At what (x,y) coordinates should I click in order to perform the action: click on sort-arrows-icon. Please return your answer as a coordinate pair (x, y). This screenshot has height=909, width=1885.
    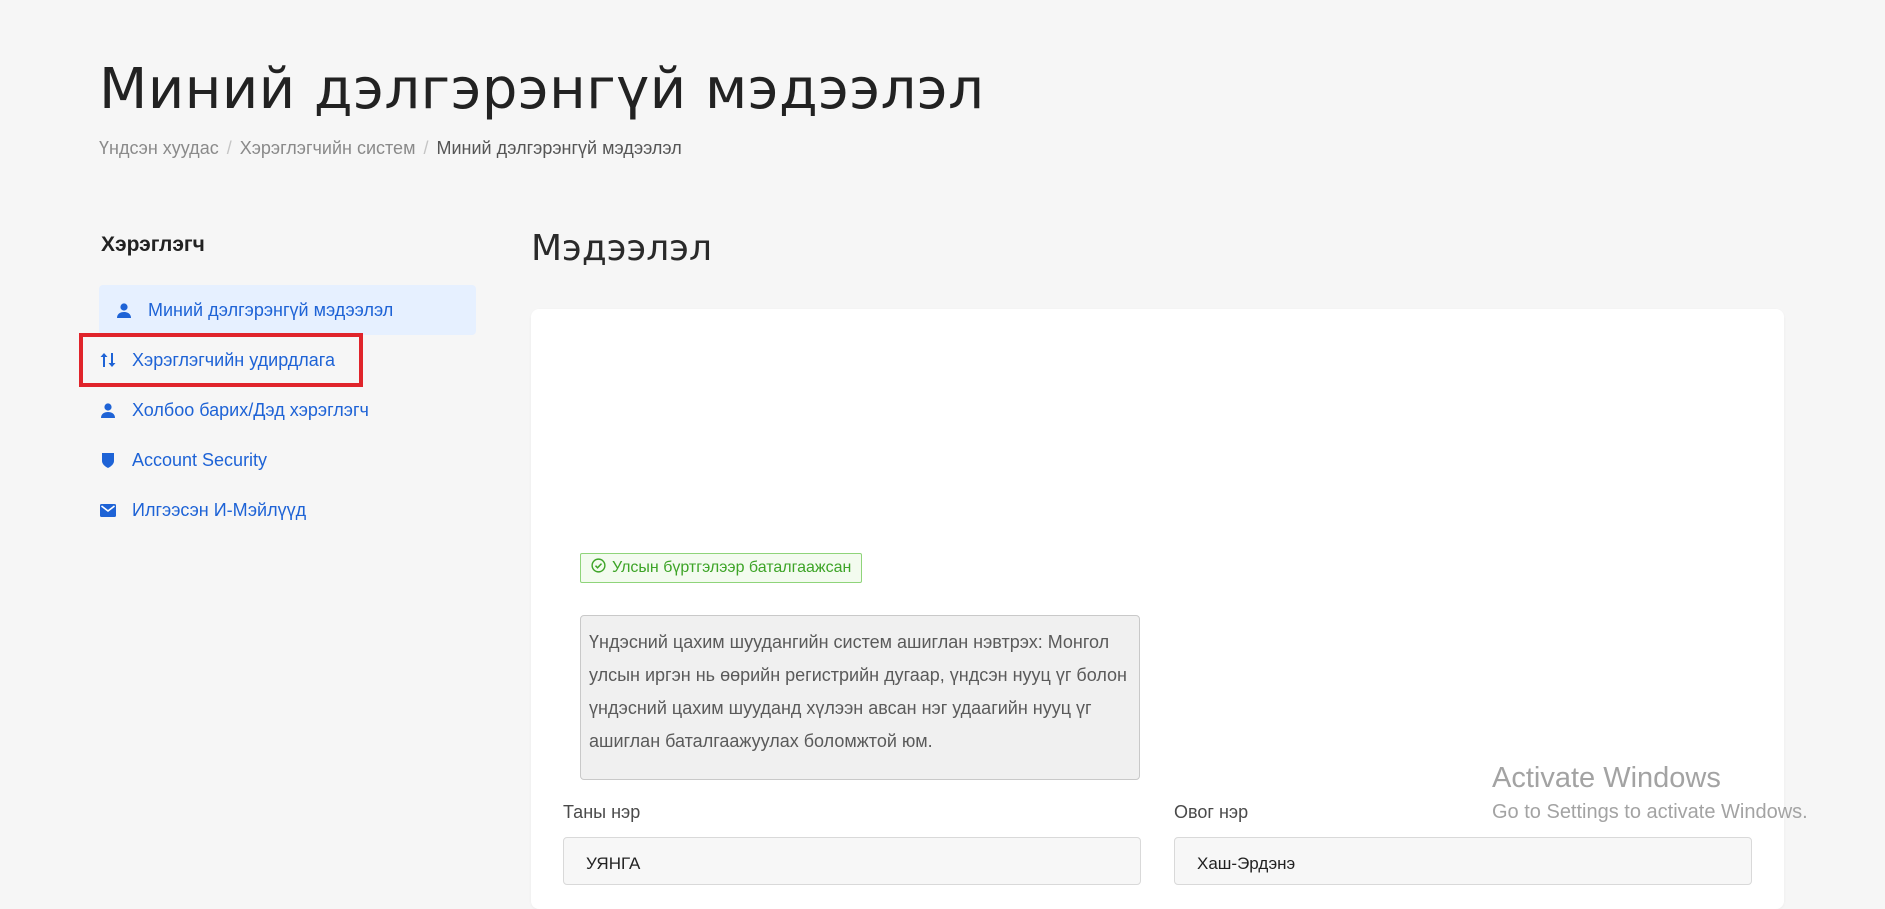
    Looking at the image, I should click on (108, 360).